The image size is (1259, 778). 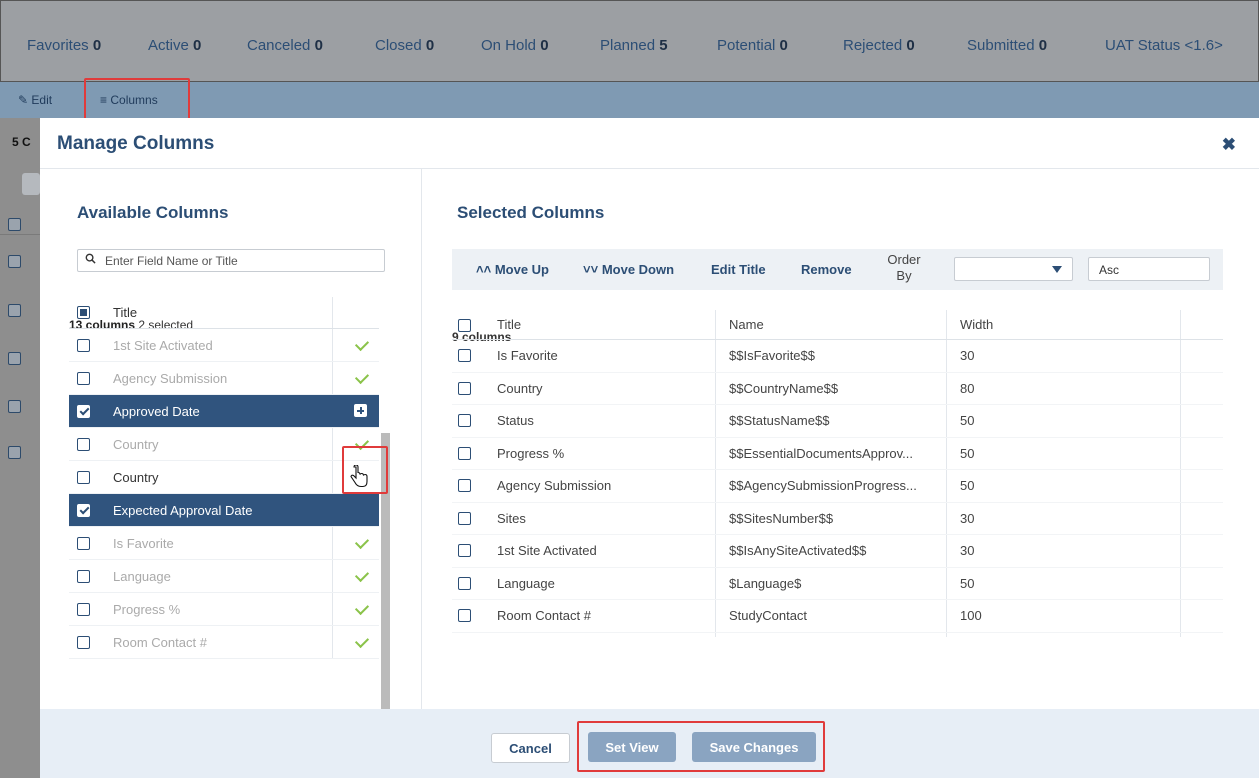 I want to click on tab-active: Active 0, so click(x=174, y=45).